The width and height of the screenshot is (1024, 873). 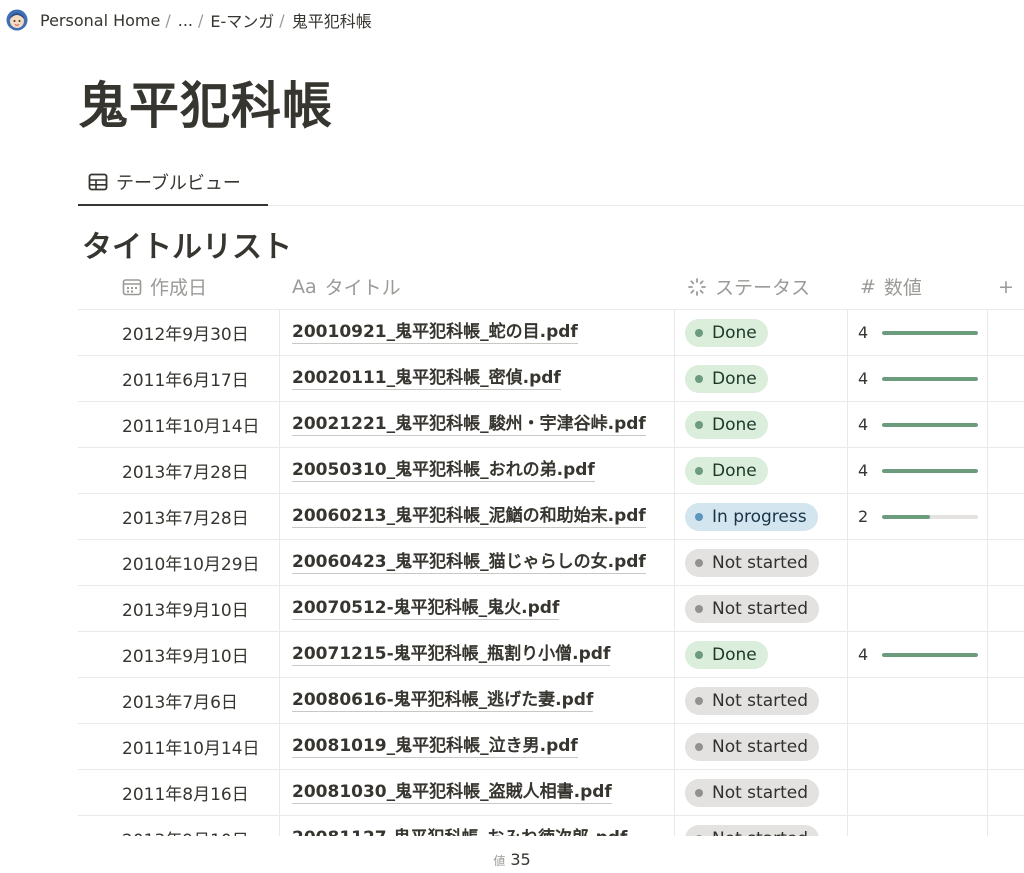 I want to click on cell-date: 2013年7月6日, so click(x=179, y=700).